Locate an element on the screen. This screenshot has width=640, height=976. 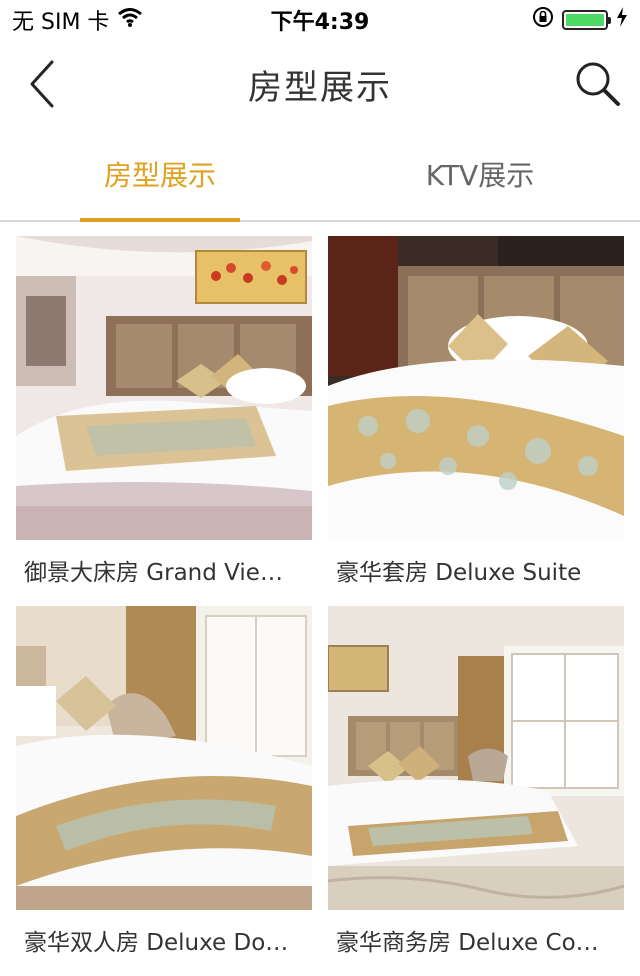
tab-ktv: KTV展示 is located at coordinates (480, 174).